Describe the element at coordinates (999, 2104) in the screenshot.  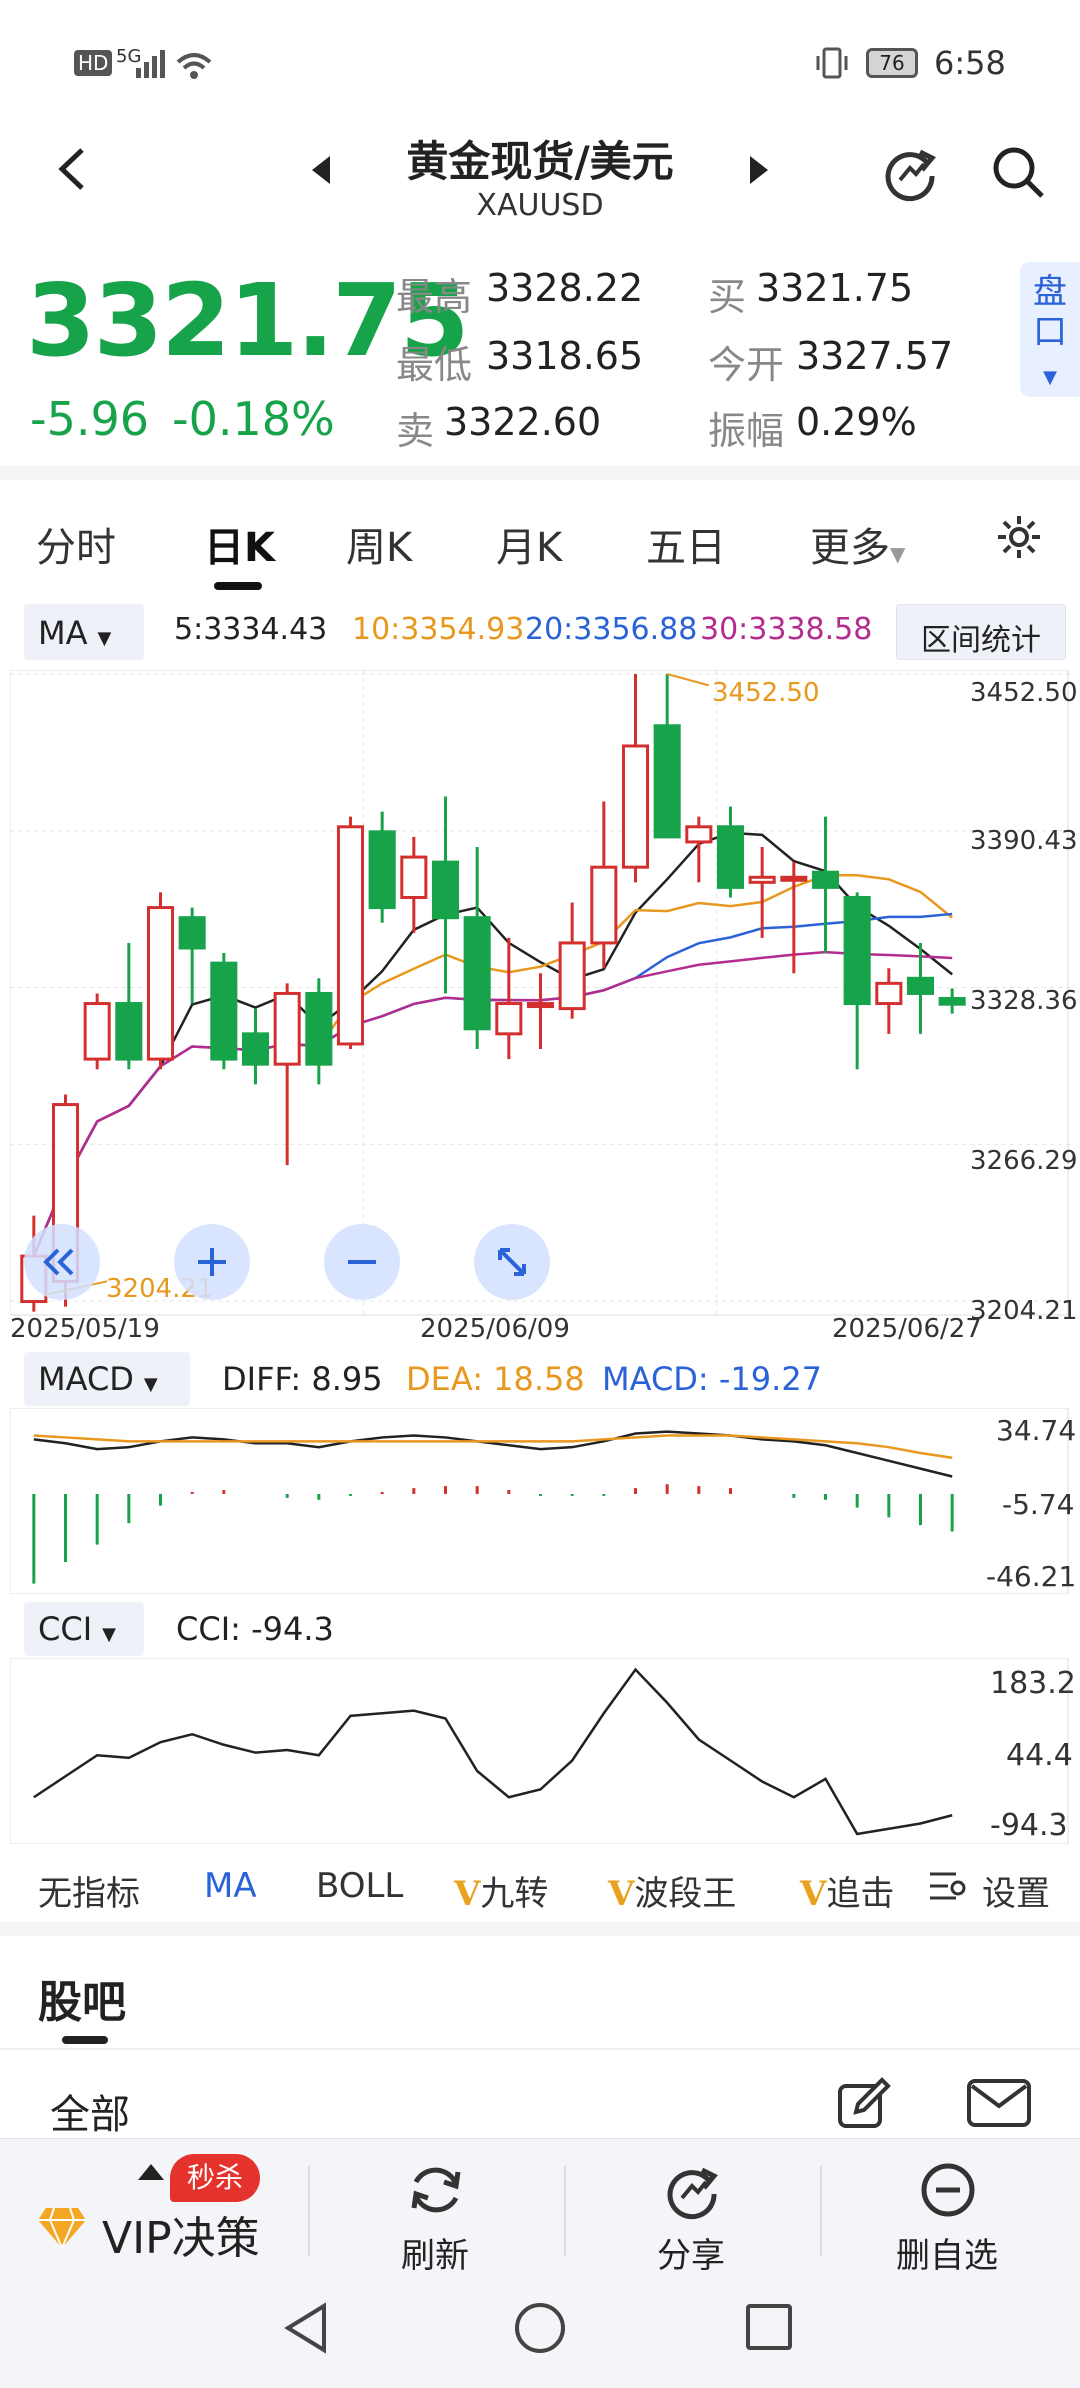
I see `message-icon` at that location.